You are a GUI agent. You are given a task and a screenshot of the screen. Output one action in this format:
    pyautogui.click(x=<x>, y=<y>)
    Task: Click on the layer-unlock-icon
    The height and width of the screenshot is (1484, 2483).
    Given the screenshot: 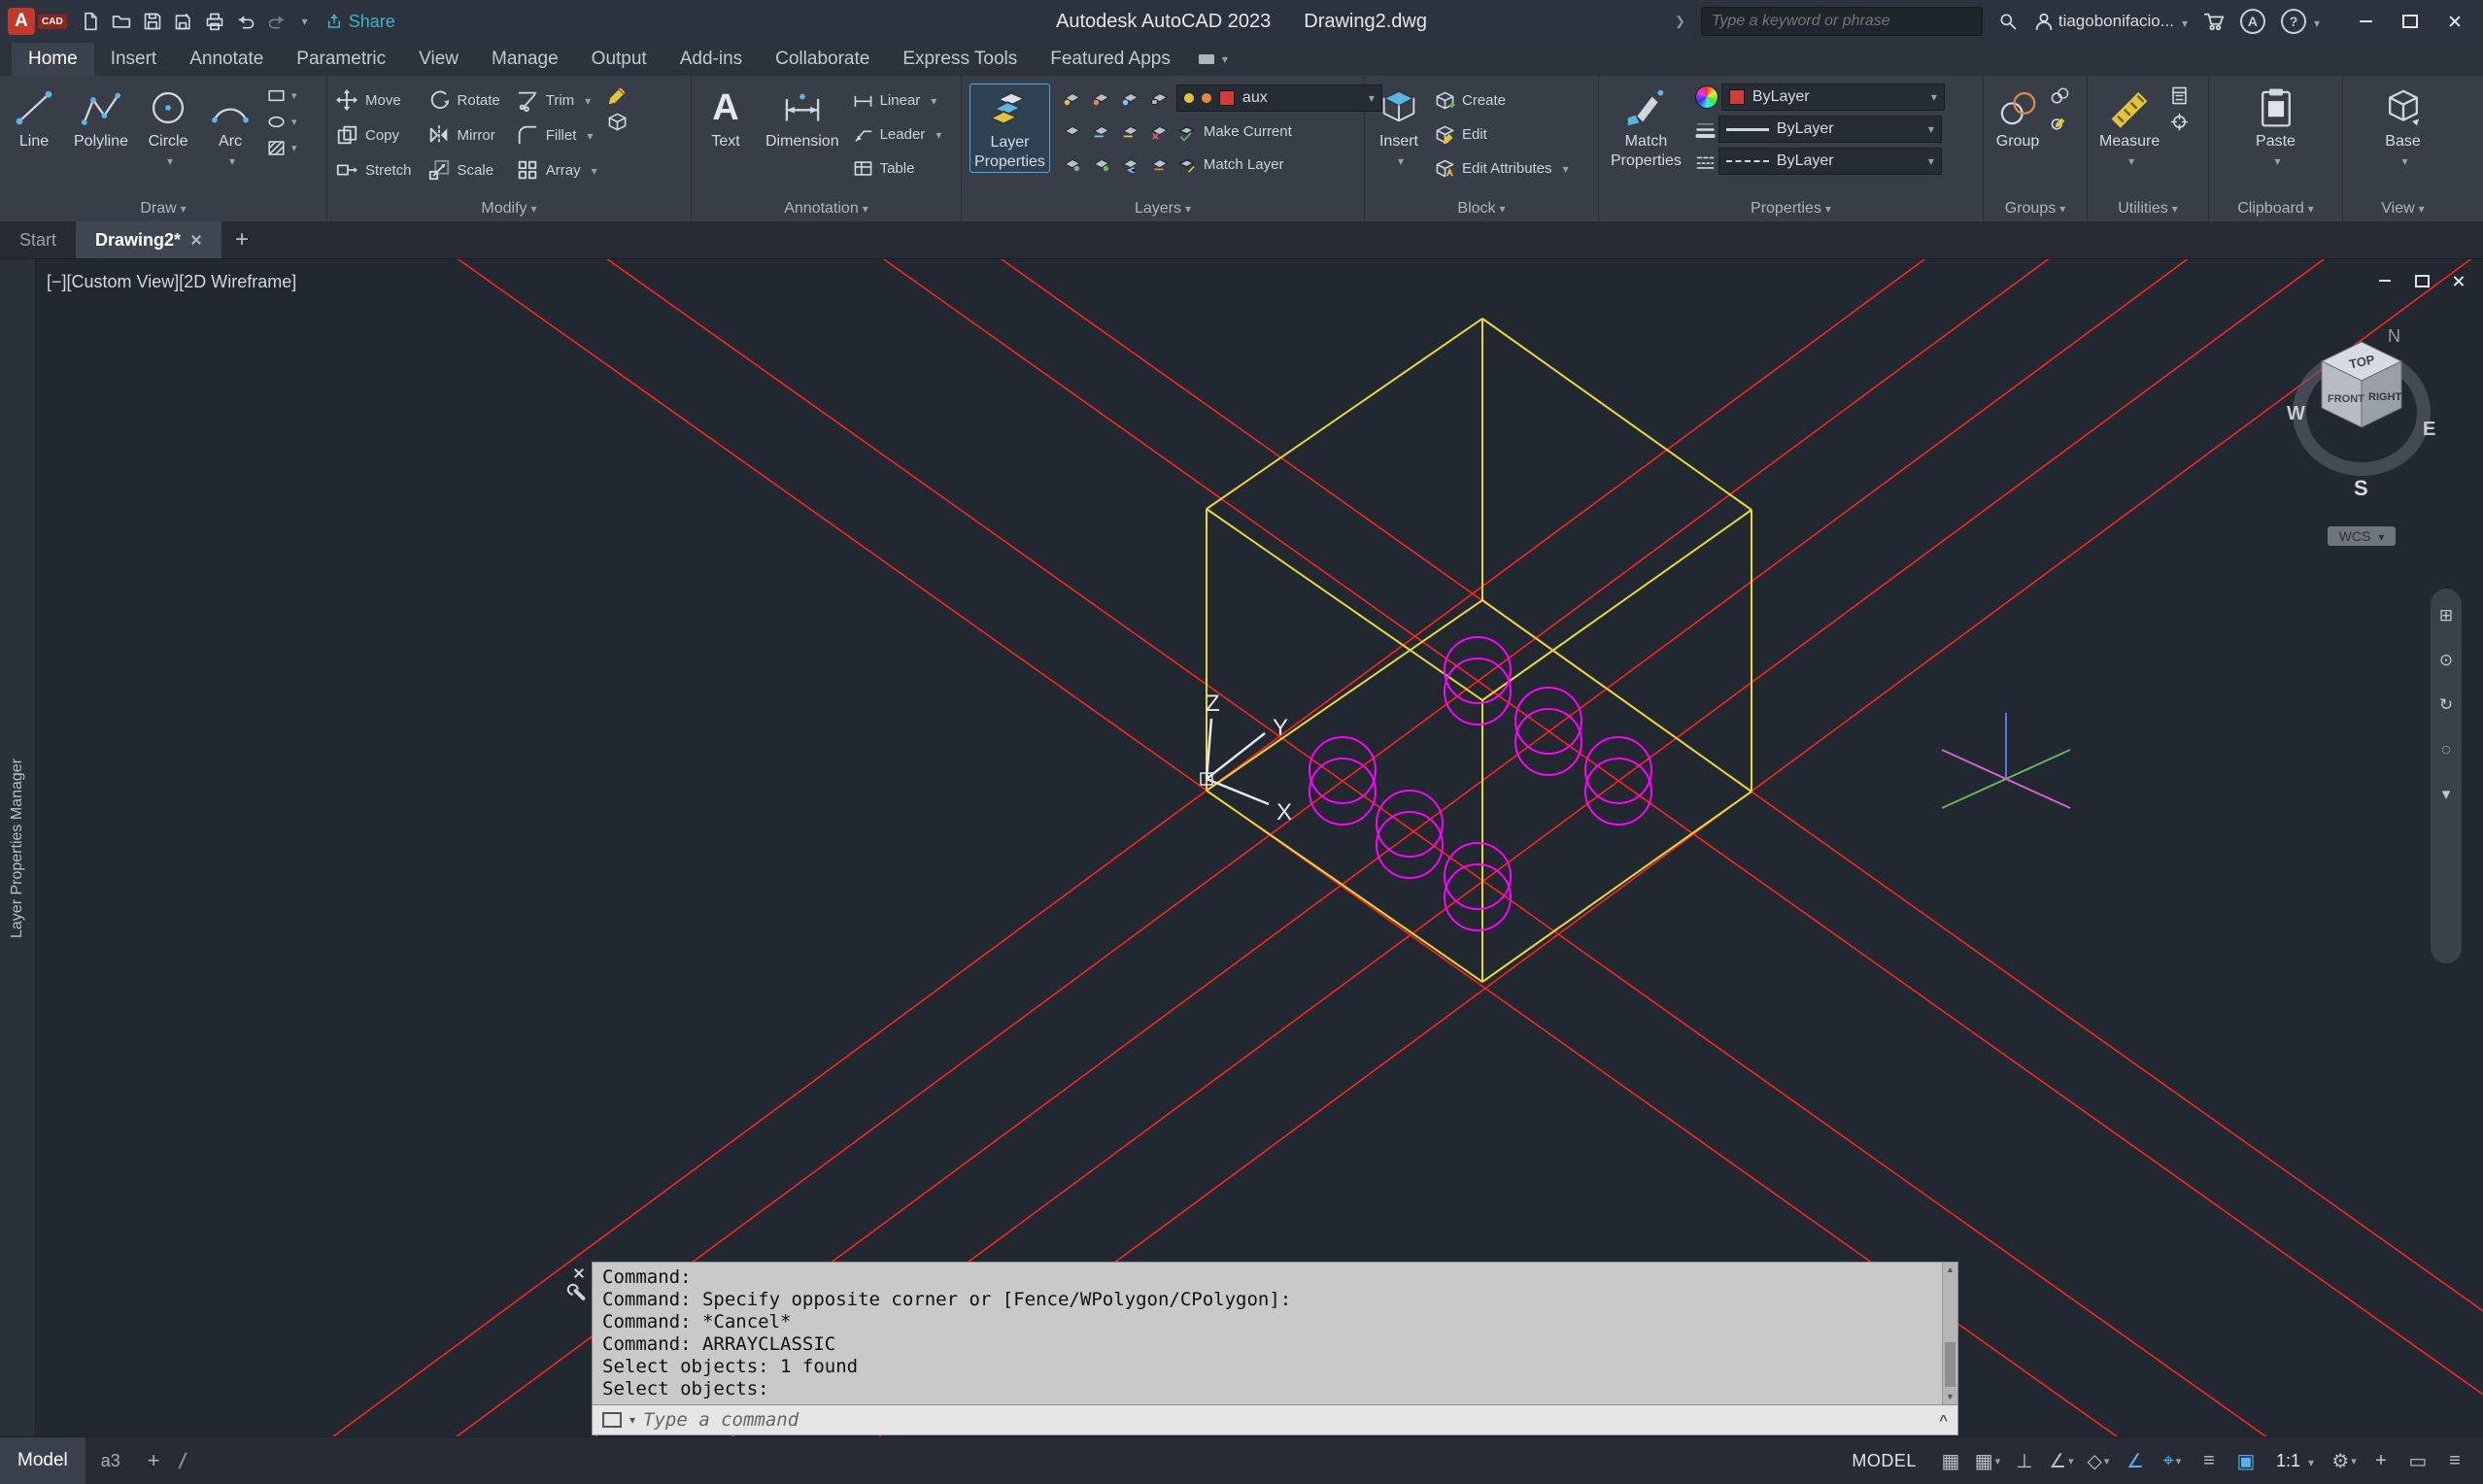 What is the action you would take?
    pyautogui.click(x=1100, y=164)
    